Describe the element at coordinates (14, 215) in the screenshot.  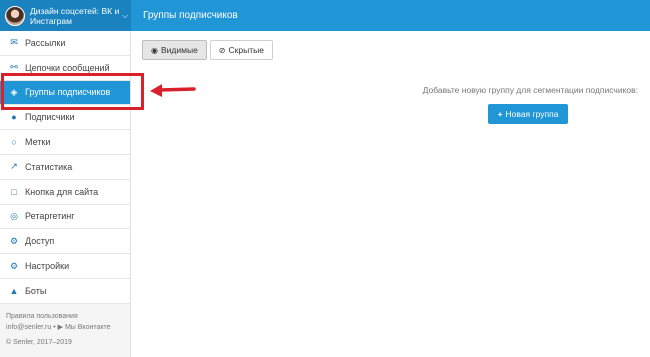
I see `target-icon: ◎` at that location.